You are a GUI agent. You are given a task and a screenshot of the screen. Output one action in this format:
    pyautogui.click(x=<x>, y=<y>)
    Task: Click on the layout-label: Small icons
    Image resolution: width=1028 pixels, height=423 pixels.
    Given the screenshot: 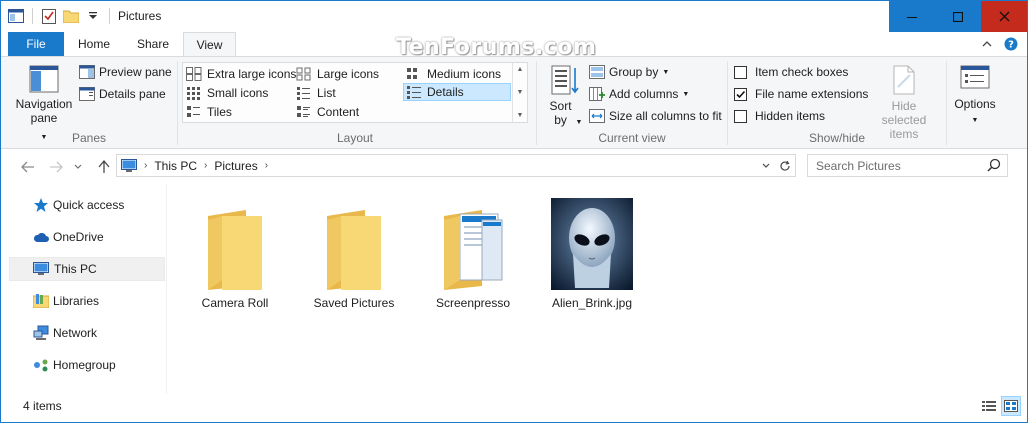 What is the action you would take?
    pyautogui.click(x=238, y=93)
    